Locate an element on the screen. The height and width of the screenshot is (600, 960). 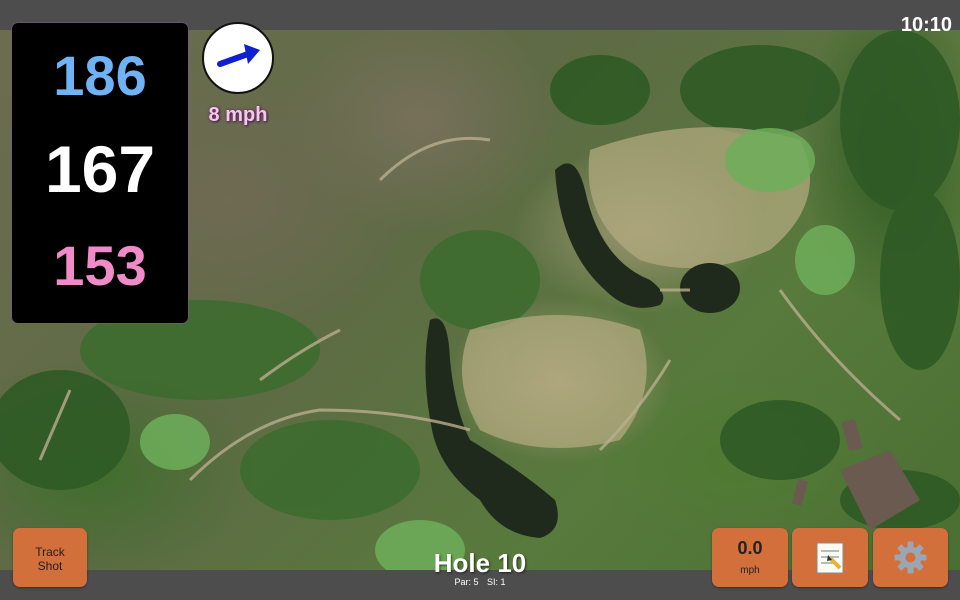
si-label: SI: 1 is located at coordinates (496, 582).